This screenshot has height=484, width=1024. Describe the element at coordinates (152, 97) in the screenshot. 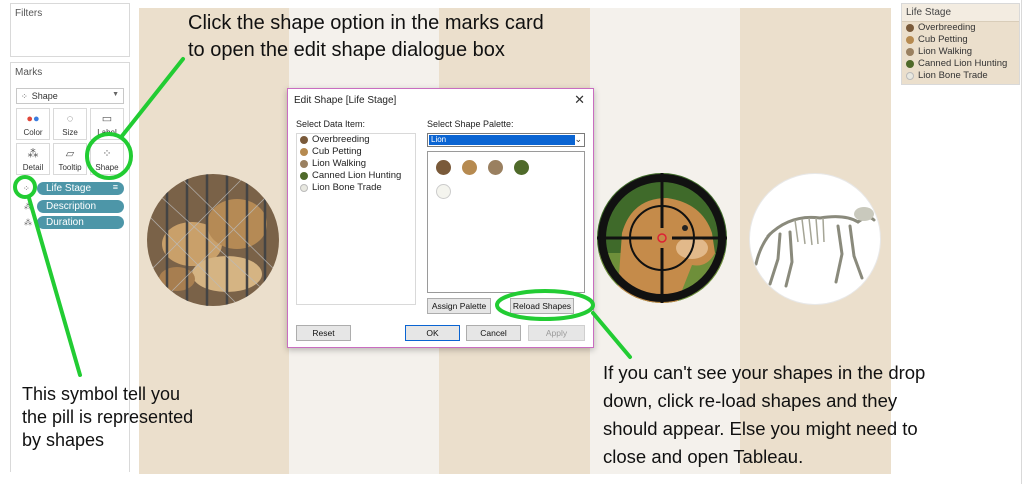

I see `callout-line-top` at that location.